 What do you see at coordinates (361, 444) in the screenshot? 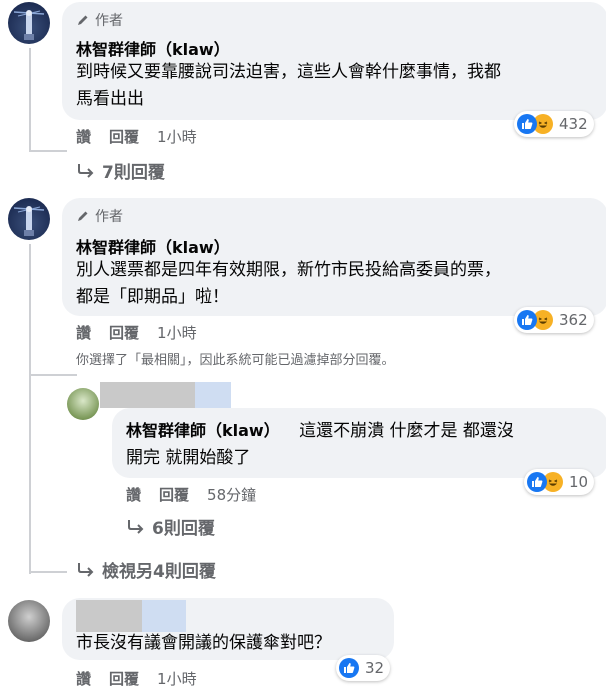
I see `reply-text: 林智群律師（klaw） 這還不崩潰 什麼才是 都還沒 開完 就開始酸了` at bounding box center [361, 444].